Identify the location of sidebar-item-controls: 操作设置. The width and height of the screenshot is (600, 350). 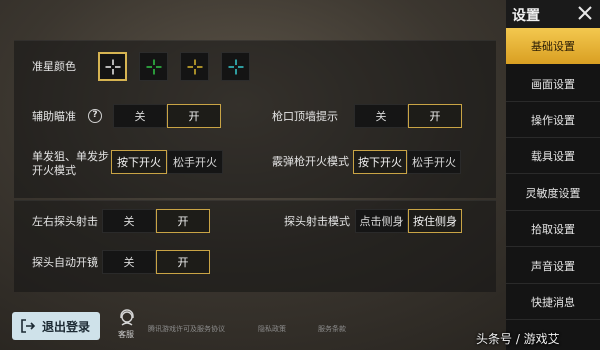
(553, 120).